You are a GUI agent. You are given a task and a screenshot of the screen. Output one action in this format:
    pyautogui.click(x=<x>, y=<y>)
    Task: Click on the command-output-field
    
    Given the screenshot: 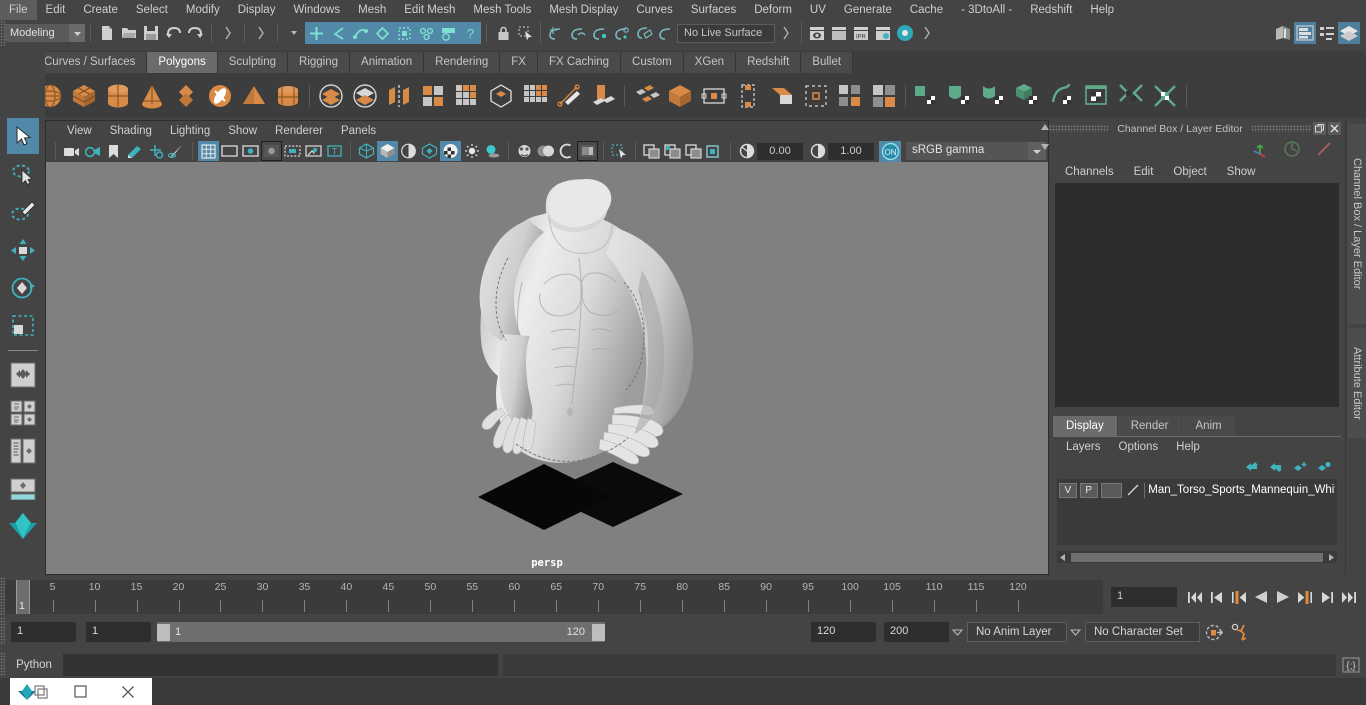 What is the action you would take?
    pyautogui.click(x=919, y=665)
    